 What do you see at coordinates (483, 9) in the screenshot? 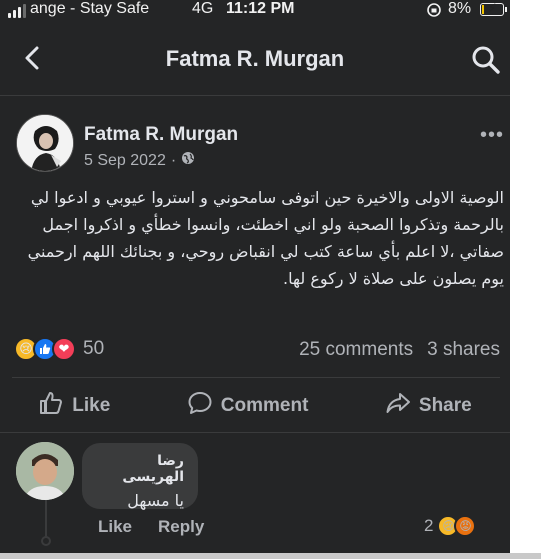
I see `battery-level-fill` at bounding box center [483, 9].